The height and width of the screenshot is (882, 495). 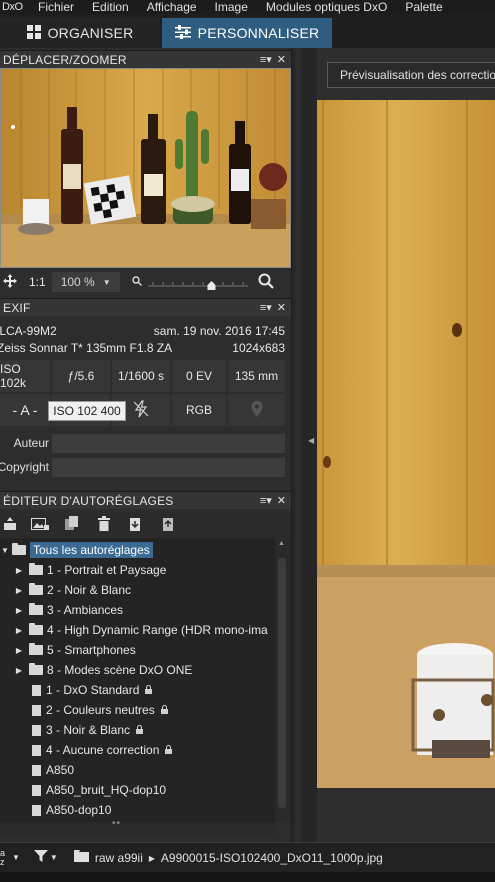 I want to click on tab-personnaliser: PERSONNALISER, so click(x=247, y=33).